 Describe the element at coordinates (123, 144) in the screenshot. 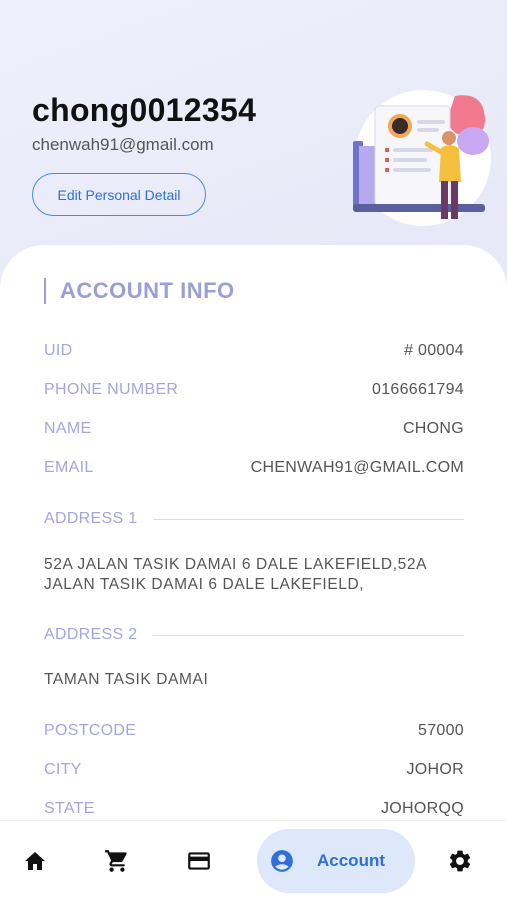

I see `user-email: chenwah91@gmail.com` at that location.